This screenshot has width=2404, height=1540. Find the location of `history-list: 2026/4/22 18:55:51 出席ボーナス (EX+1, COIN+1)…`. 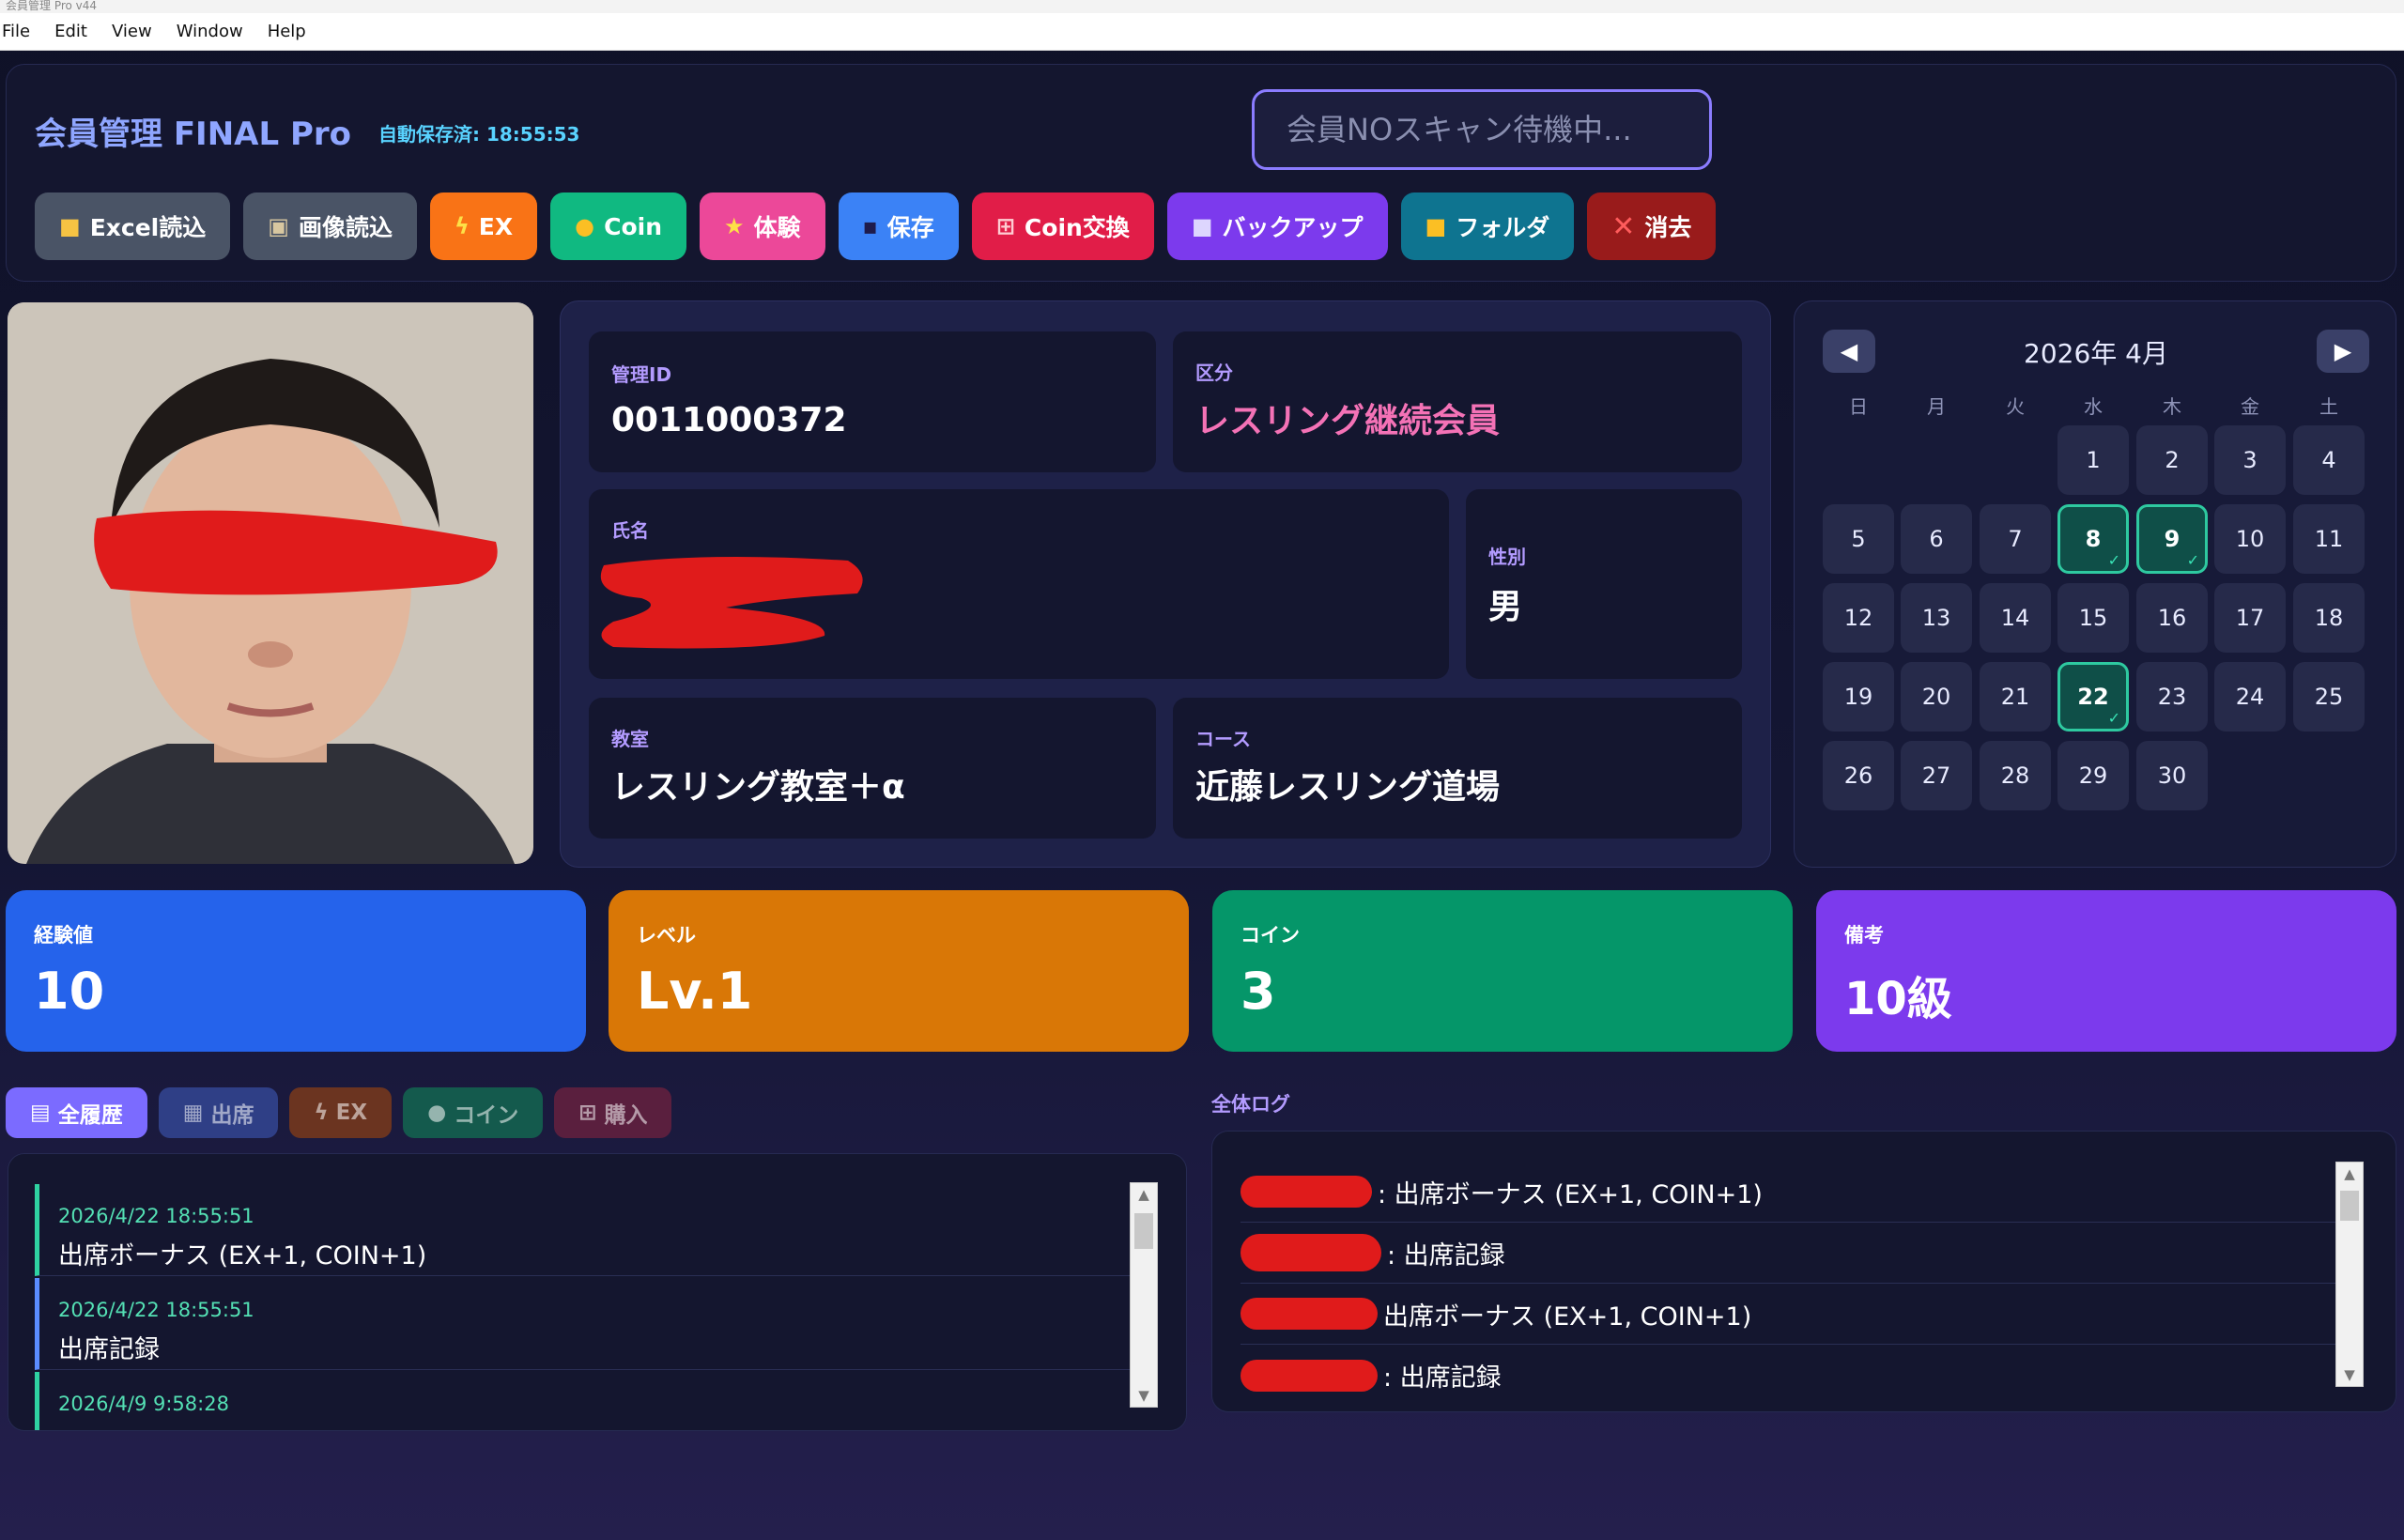

history-list: 2026/4/22 18:55:51 出席ボーナス (EX+1, COIN+1)… is located at coordinates (597, 1292).